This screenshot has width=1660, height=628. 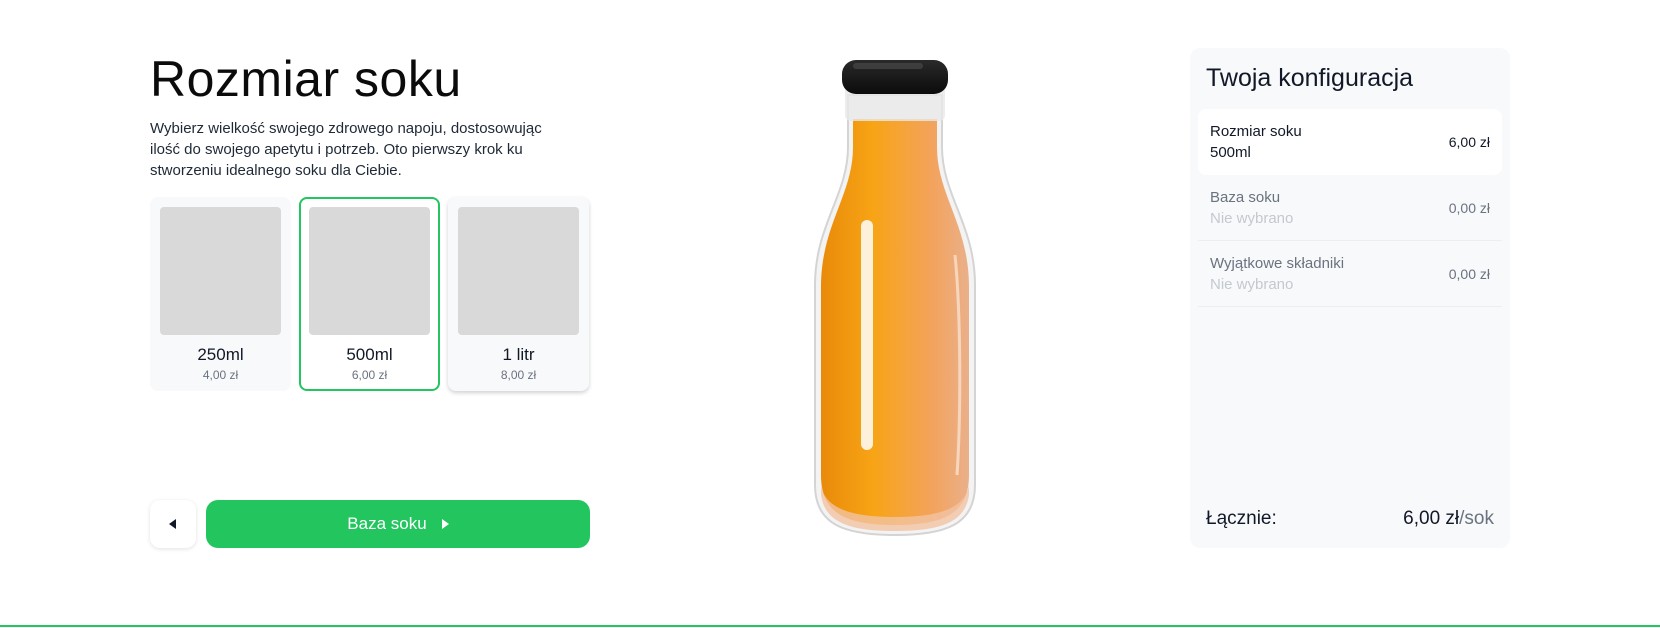 What do you see at coordinates (1469, 142) in the screenshot?
I see `summary-row-price: 6,00 zł` at bounding box center [1469, 142].